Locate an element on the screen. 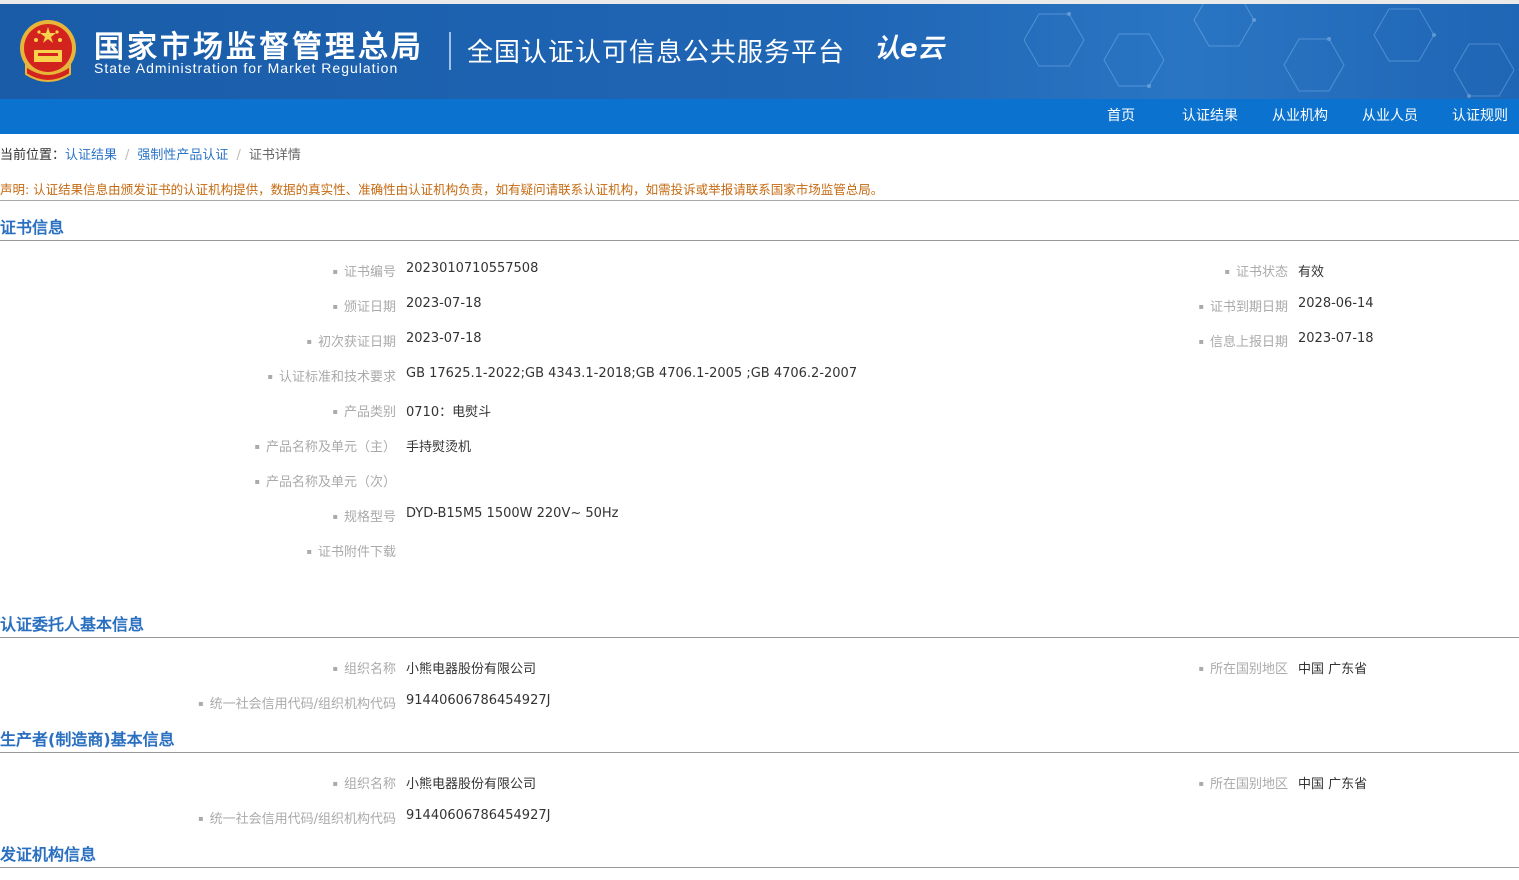  header-divider is located at coordinates (450, 51).